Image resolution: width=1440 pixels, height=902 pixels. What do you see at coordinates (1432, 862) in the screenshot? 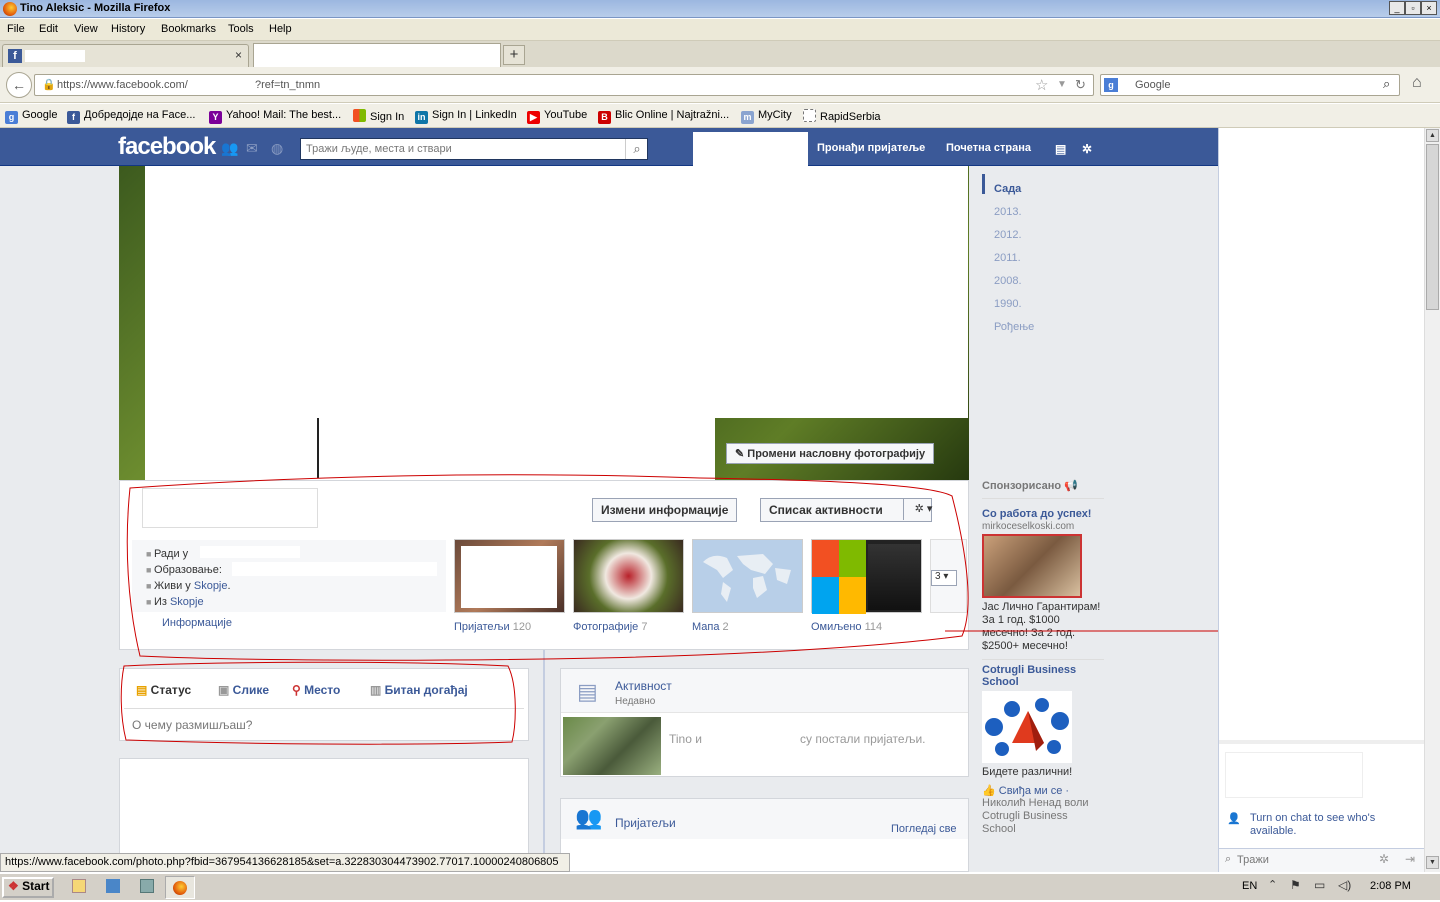
I see `scroll-down-icon: ▼` at bounding box center [1432, 862].